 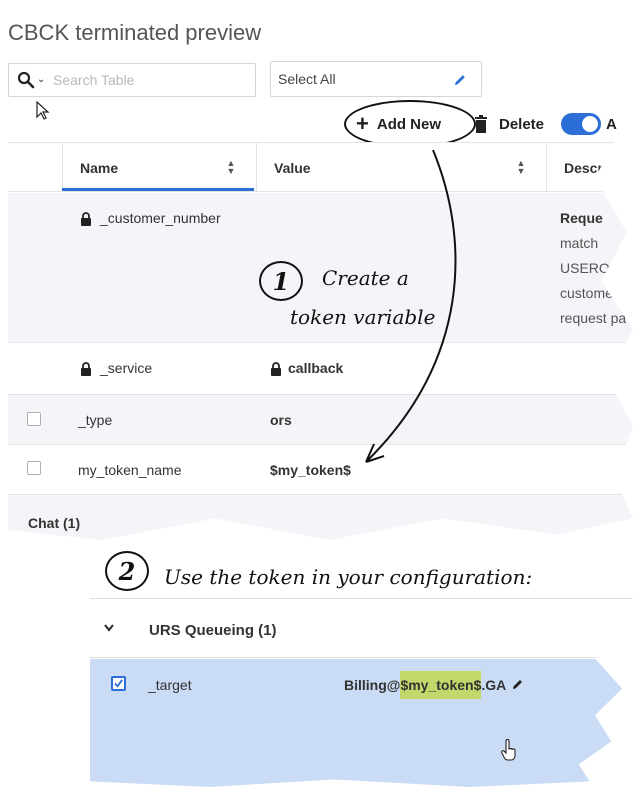 What do you see at coordinates (43, 110) in the screenshot?
I see `arrow-cursor-icon` at bounding box center [43, 110].